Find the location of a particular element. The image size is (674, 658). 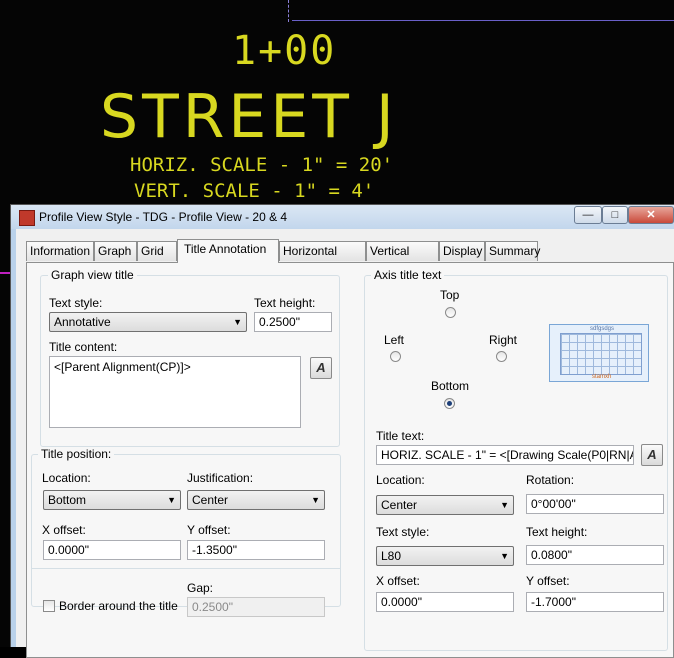

left-label: Left is located at coordinates (394, 340).